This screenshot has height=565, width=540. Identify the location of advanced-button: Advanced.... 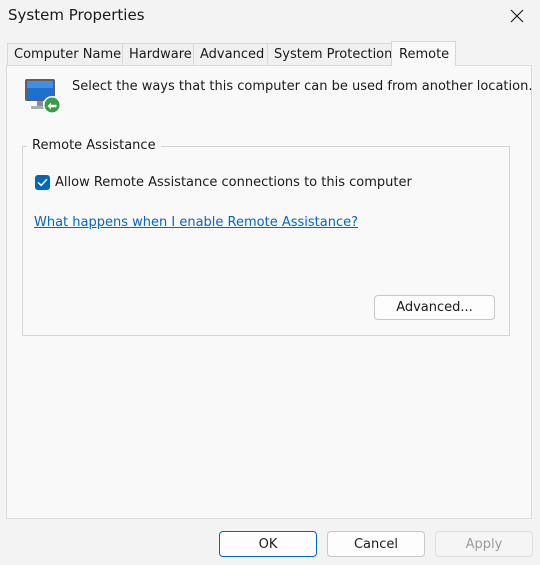
(434, 307).